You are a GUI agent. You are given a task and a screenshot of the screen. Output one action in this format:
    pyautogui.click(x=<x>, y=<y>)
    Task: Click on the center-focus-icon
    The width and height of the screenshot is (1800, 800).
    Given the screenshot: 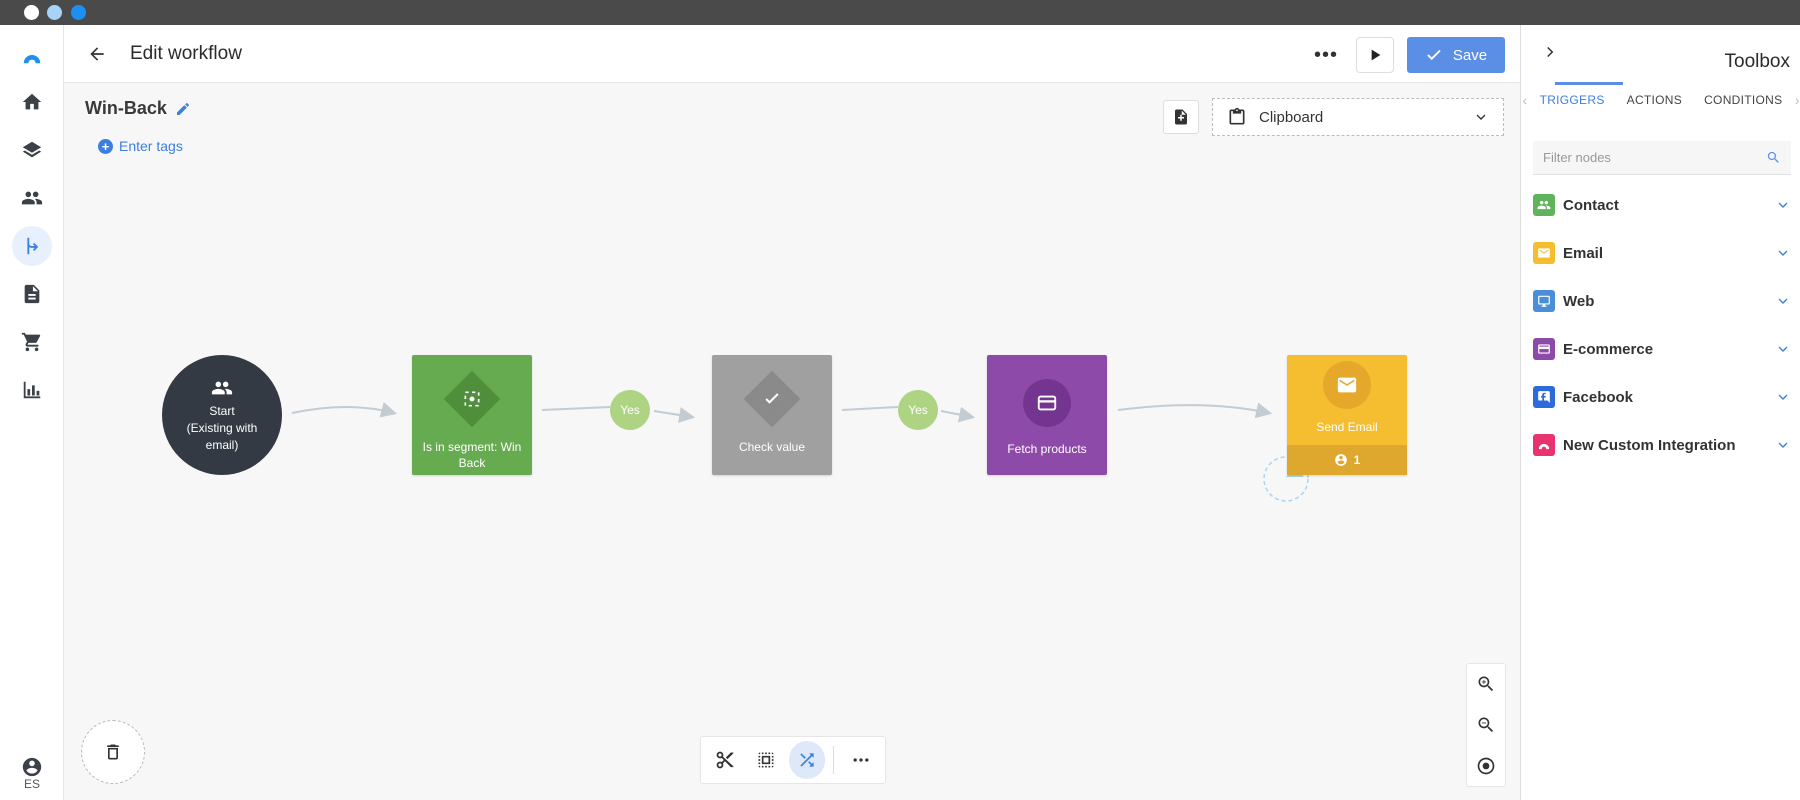 What is the action you would take?
    pyautogui.click(x=1486, y=766)
    